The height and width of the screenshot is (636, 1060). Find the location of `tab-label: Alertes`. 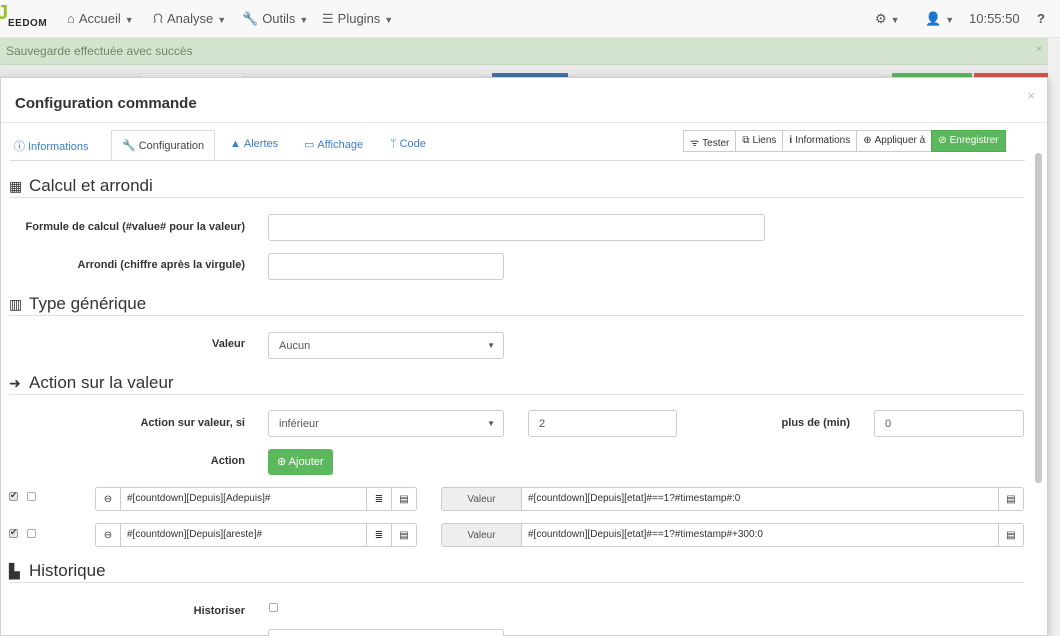

tab-label: Alertes is located at coordinates (261, 144).